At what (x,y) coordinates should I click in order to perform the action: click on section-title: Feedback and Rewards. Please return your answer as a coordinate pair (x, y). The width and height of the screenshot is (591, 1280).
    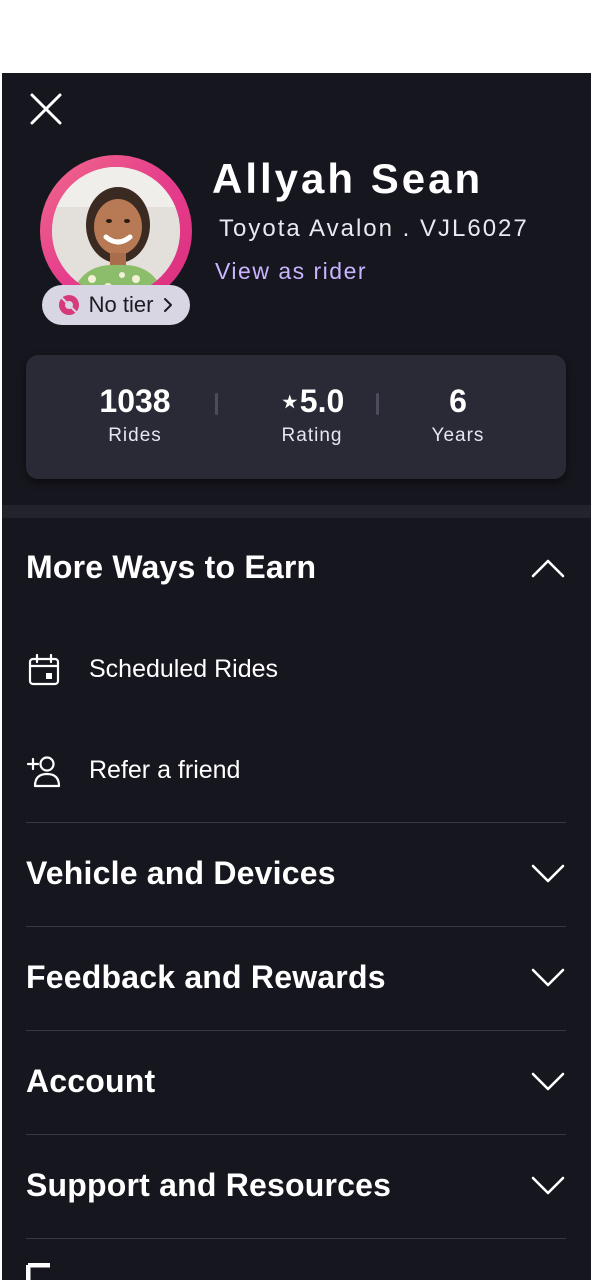
    Looking at the image, I should click on (206, 977).